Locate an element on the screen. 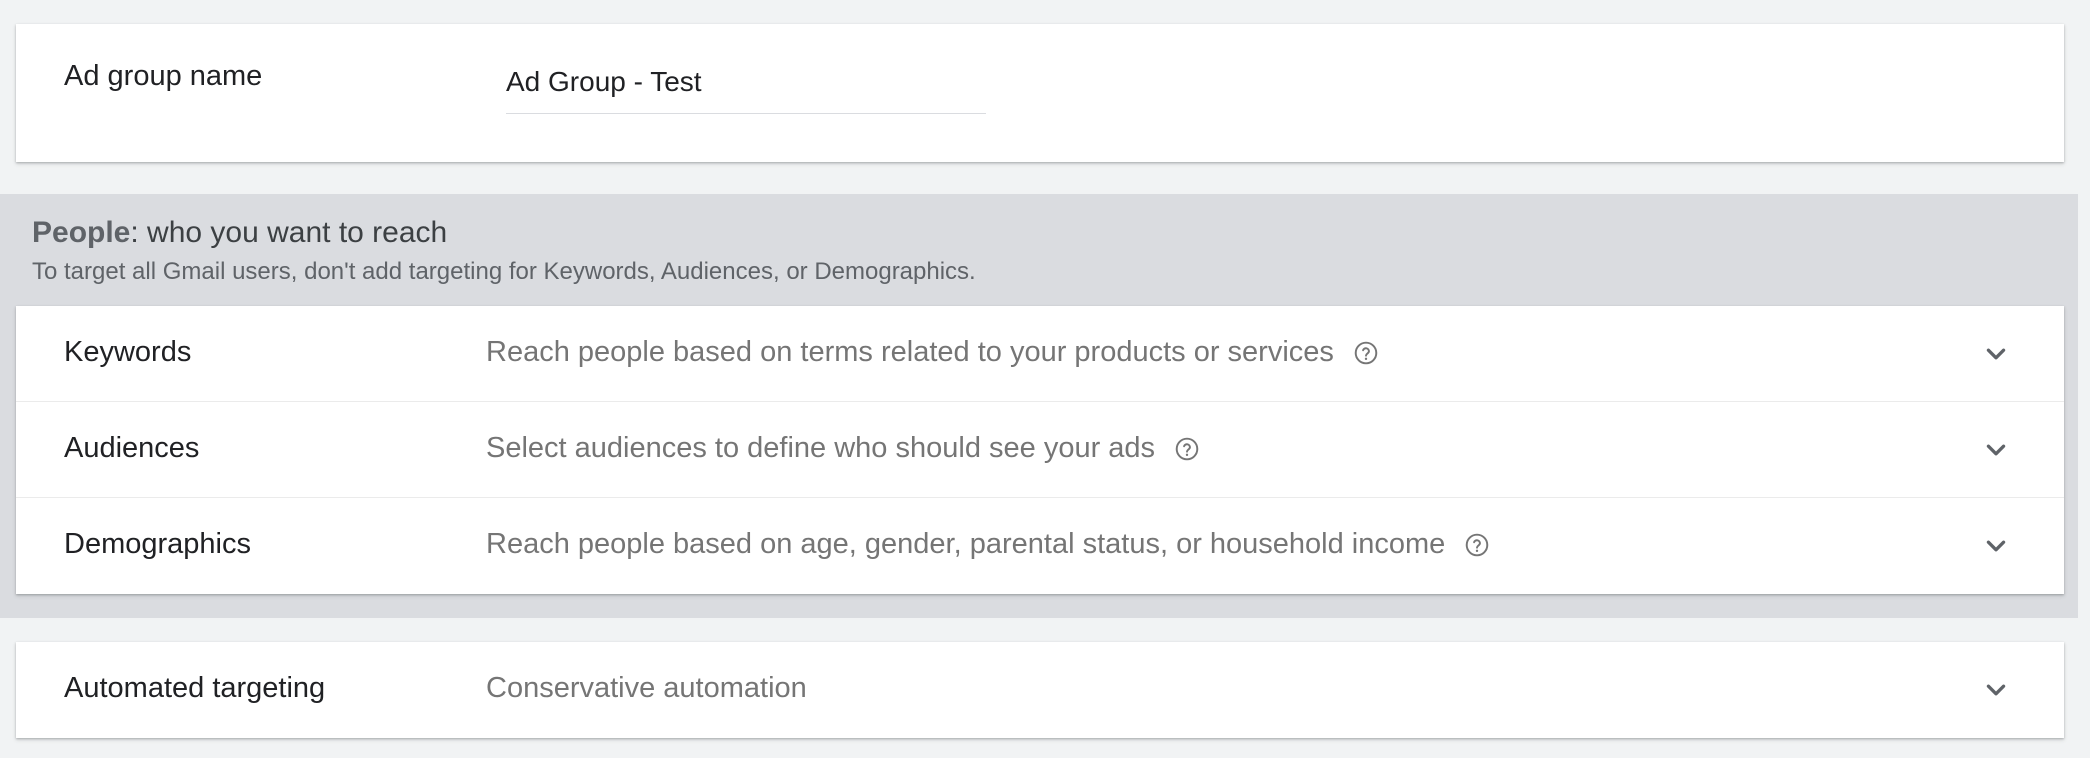 The image size is (2090, 758). ad-group-name-input is located at coordinates (746, 80).